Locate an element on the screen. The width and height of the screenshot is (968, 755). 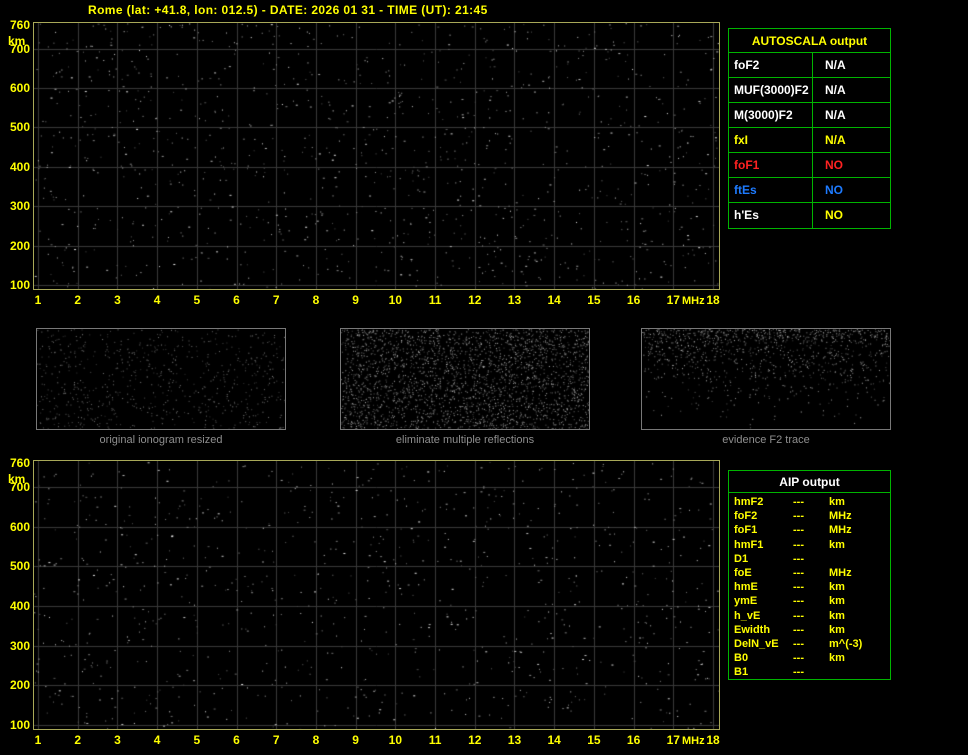
thumbnail-caption-1: original ionogram resized is located at coordinates (161, 440).